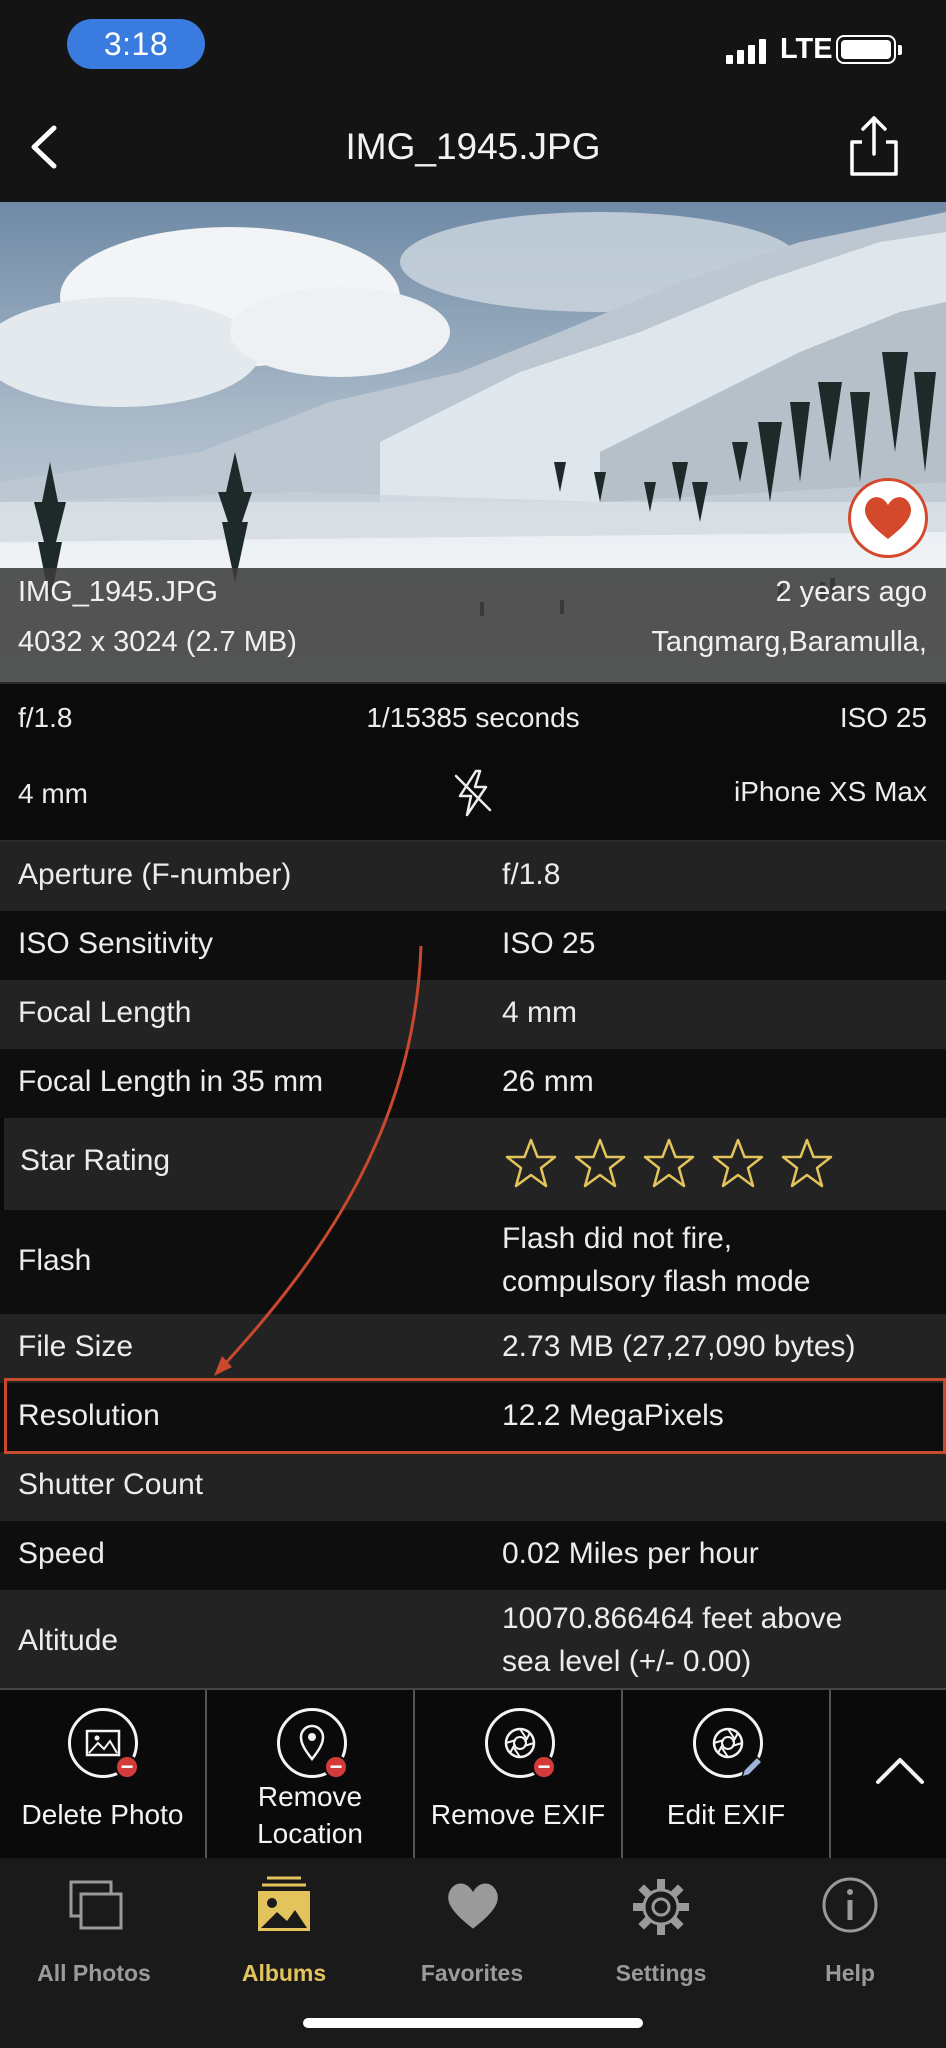 The width and height of the screenshot is (946, 2048). Describe the element at coordinates (55, 1260) in the screenshot. I see `detail-label: Flash` at that location.